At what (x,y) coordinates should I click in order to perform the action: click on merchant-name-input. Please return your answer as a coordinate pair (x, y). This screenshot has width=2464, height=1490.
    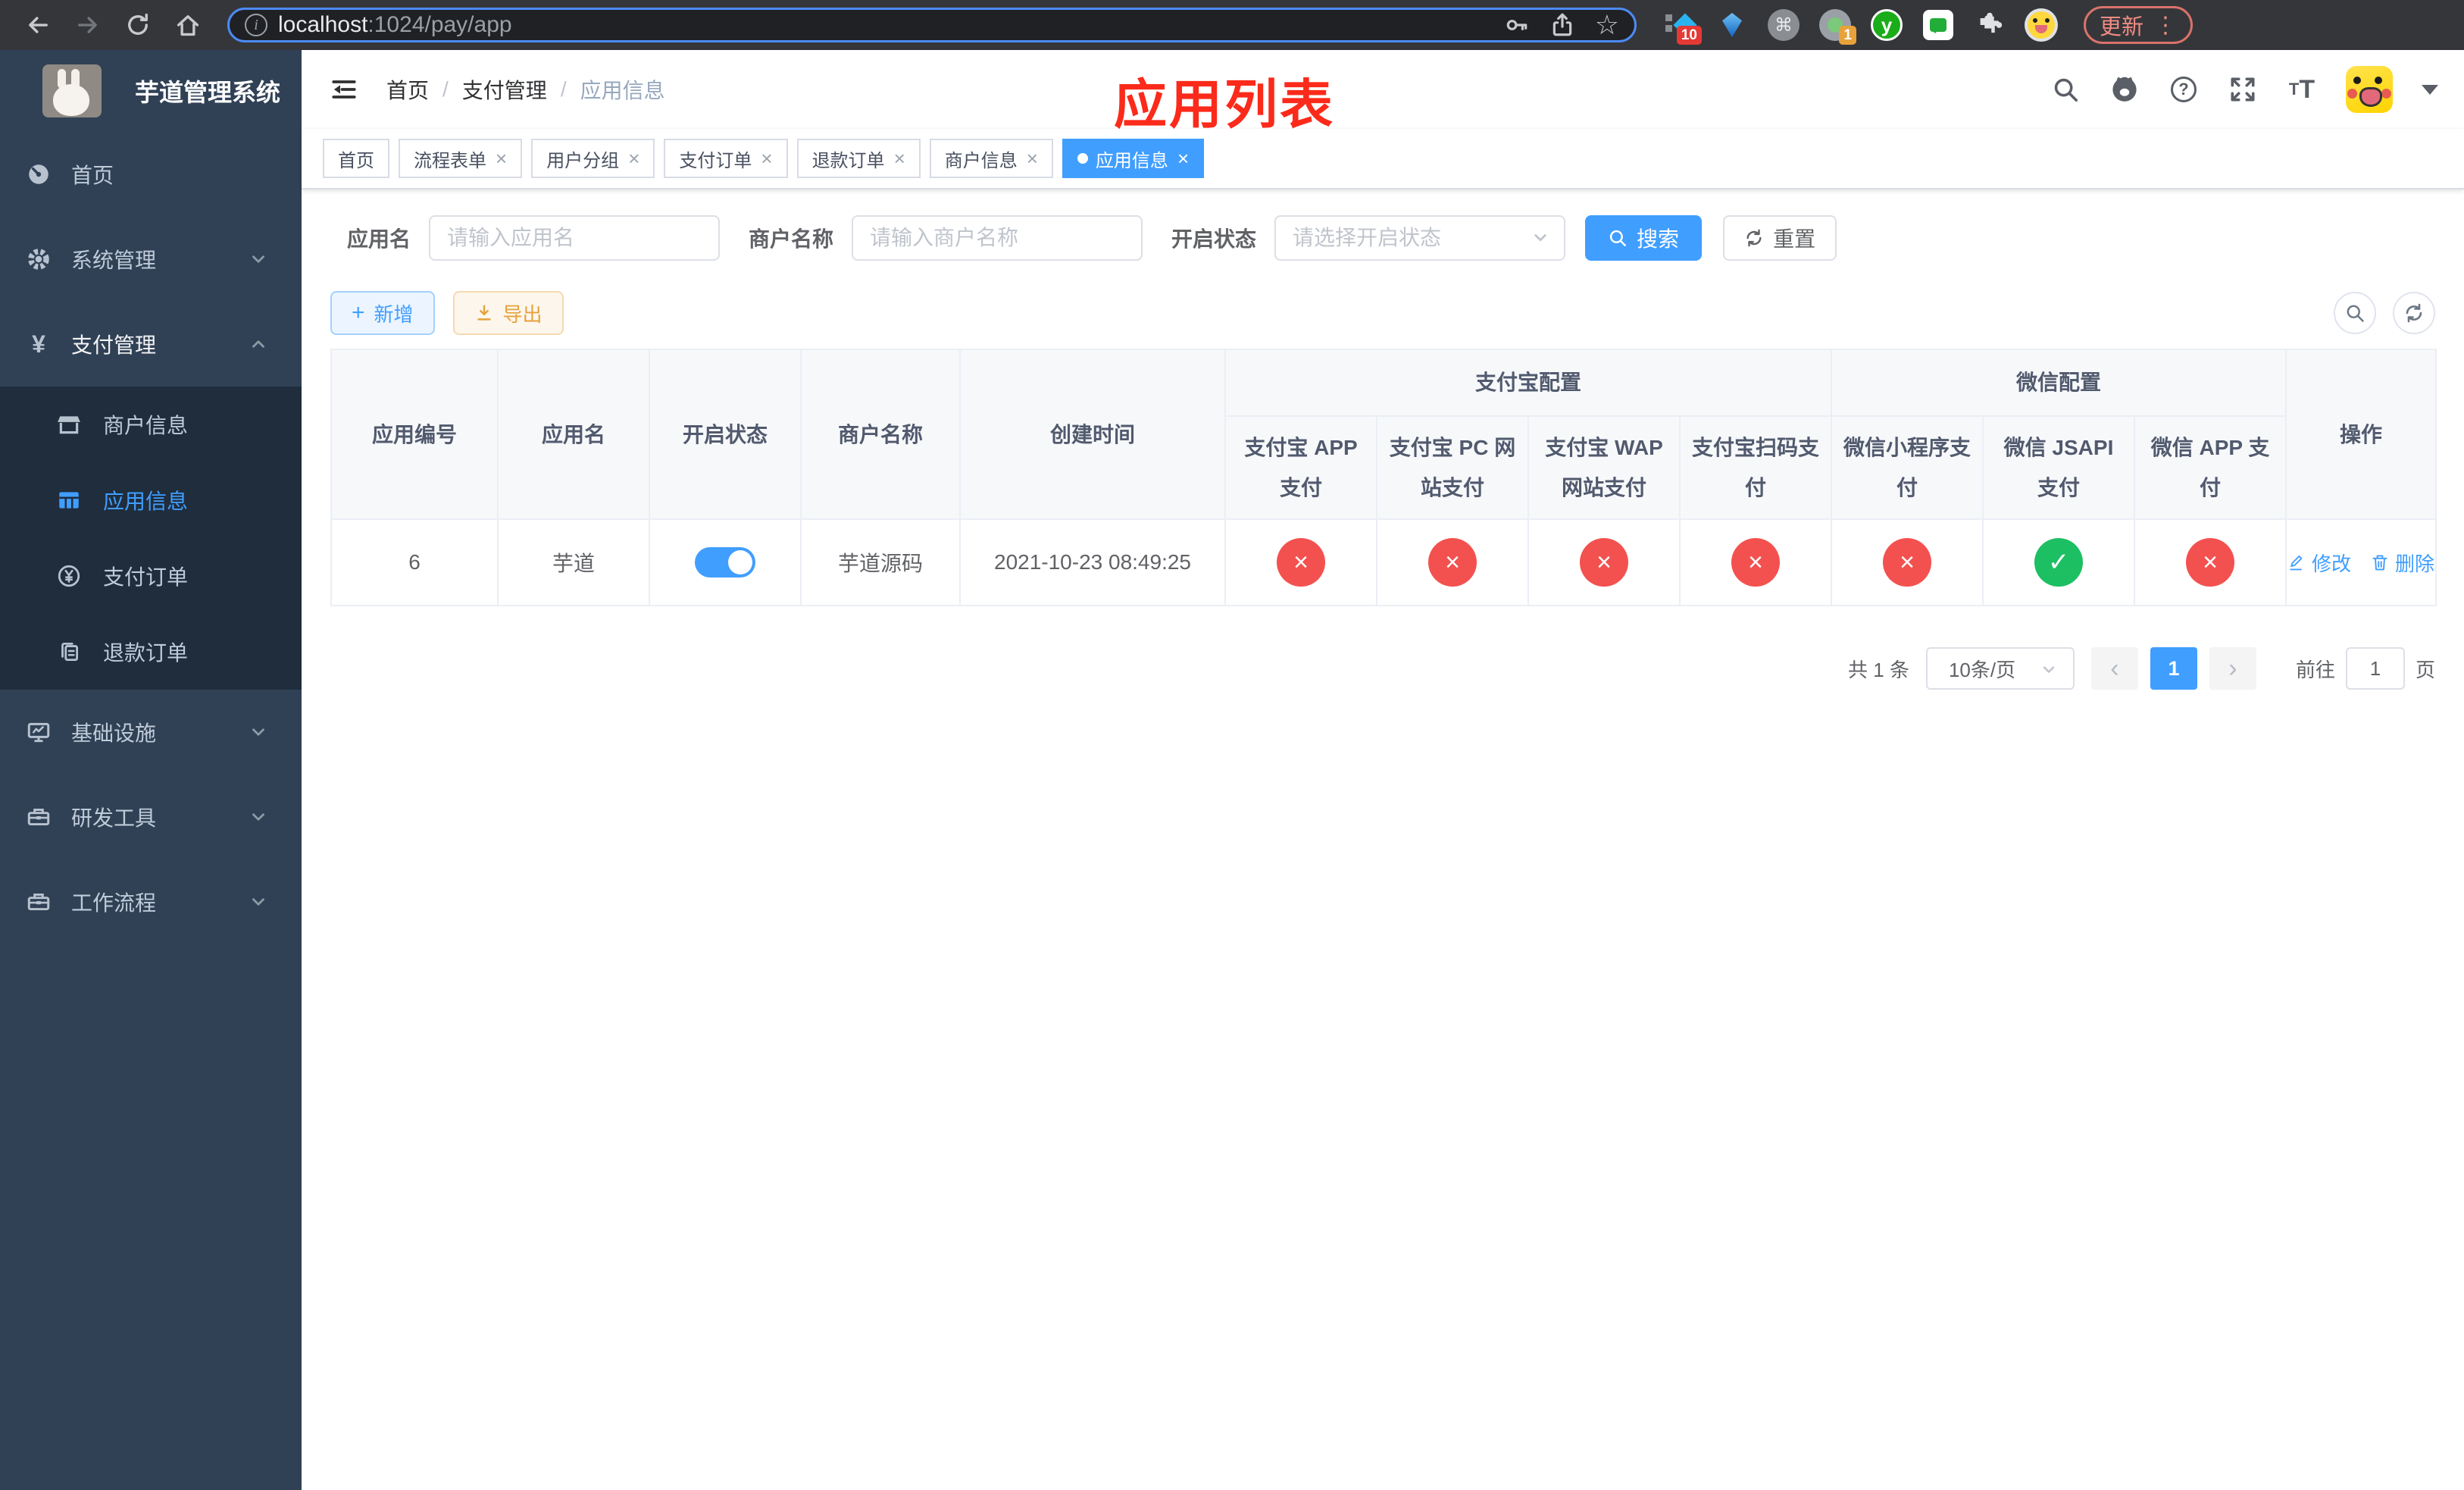
    Looking at the image, I should click on (997, 238).